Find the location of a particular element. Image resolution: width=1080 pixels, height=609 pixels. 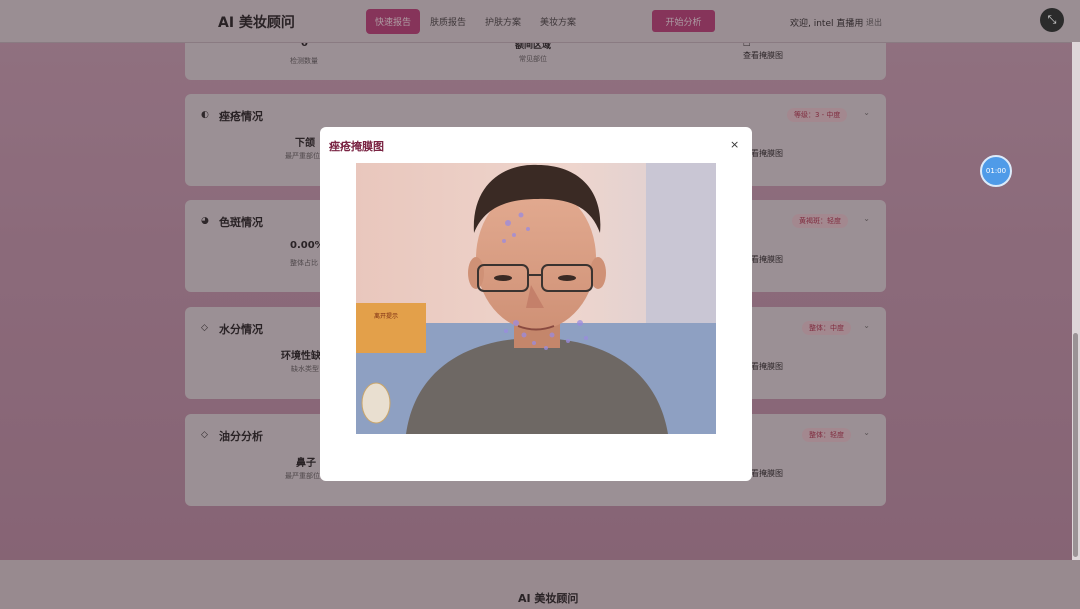

footer-brand: AI 美妆顾问 is located at coordinates (548, 598).